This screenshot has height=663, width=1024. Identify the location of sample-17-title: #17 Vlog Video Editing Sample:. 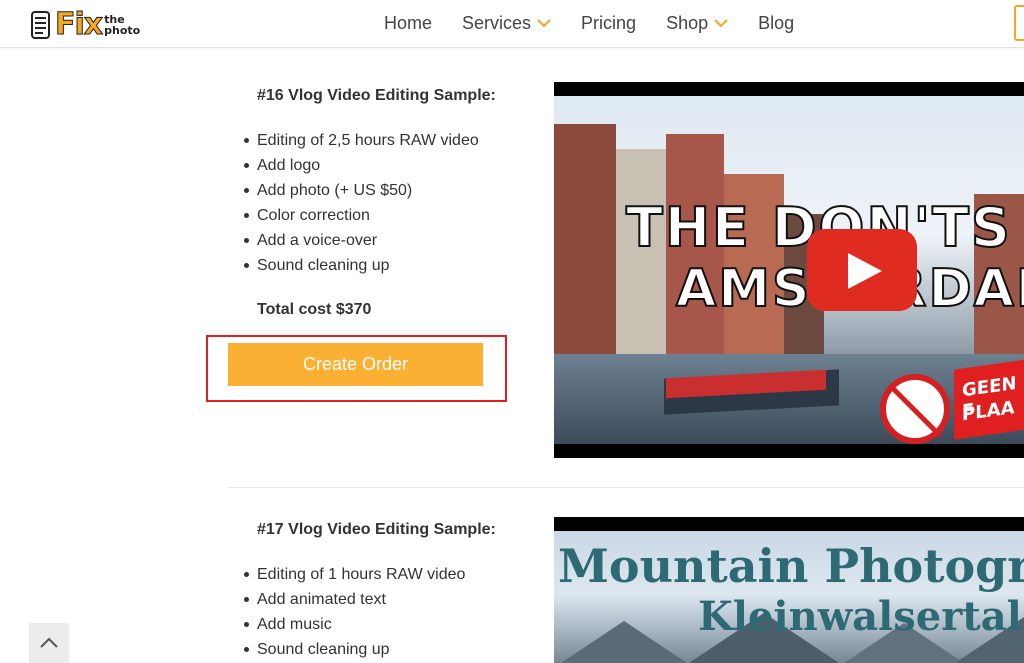
(376, 529).